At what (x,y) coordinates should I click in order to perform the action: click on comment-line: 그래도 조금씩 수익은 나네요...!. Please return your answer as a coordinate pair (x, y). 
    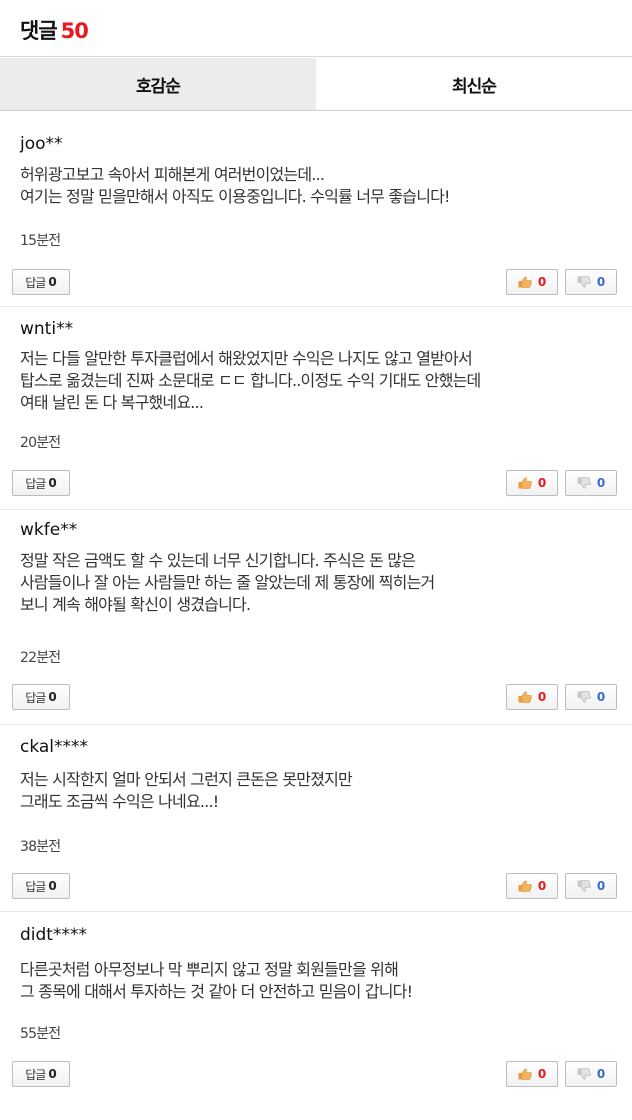
    Looking at the image, I should click on (119, 801).